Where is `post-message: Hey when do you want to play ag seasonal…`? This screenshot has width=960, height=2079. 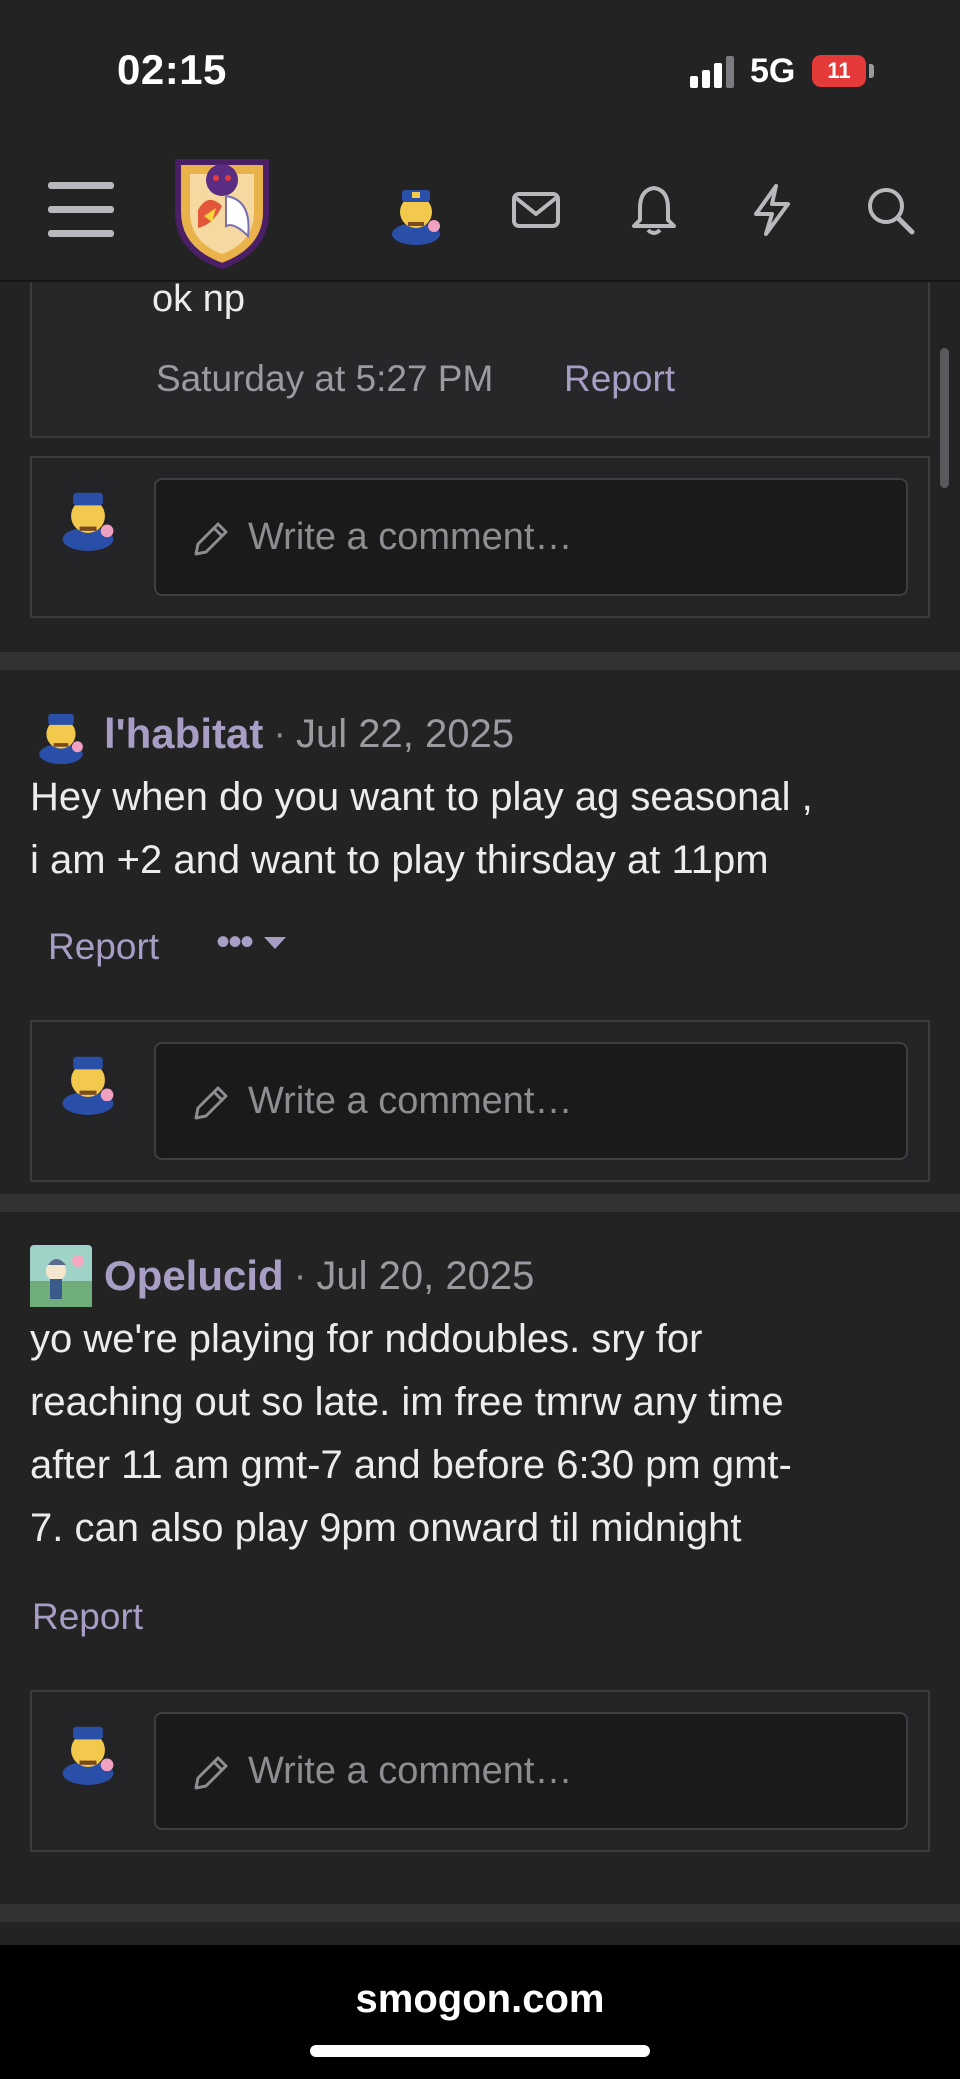 post-message: Hey when do you want to play ag seasonal… is located at coordinates (480, 829).